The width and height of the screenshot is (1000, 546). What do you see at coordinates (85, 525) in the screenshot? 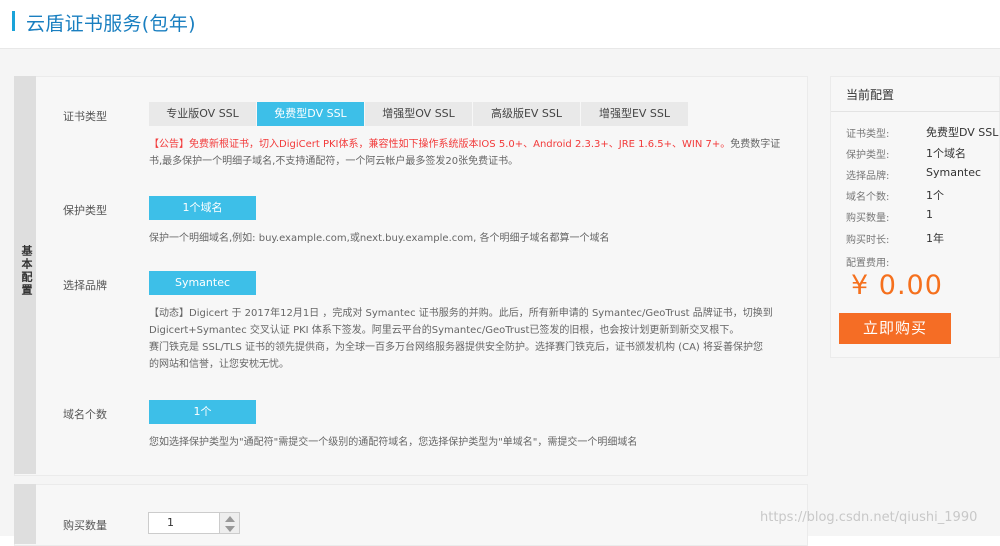
I see `quantity-label: 购买数量` at bounding box center [85, 525].